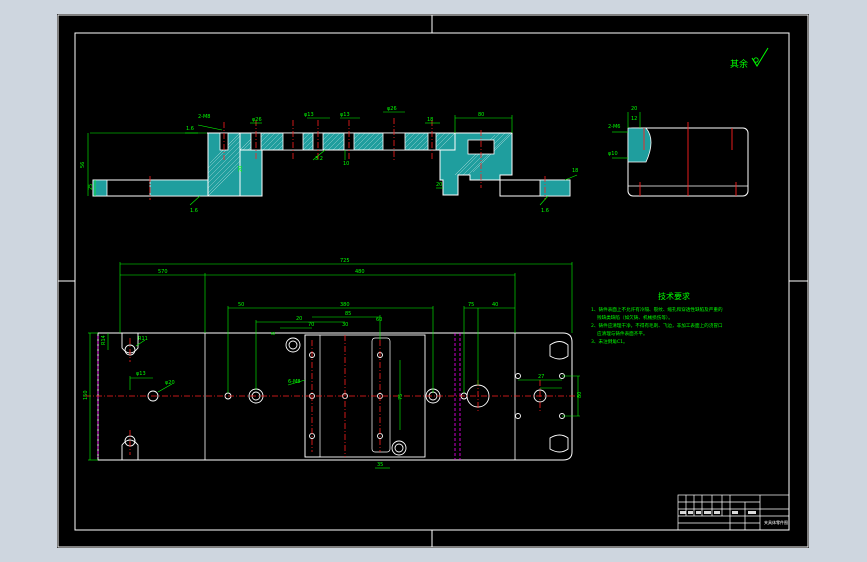 The height and width of the screenshot is (562, 867). What do you see at coordinates (345, 305) in the screenshot?
I see `svg-text: 380` at bounding box center [345, 305].